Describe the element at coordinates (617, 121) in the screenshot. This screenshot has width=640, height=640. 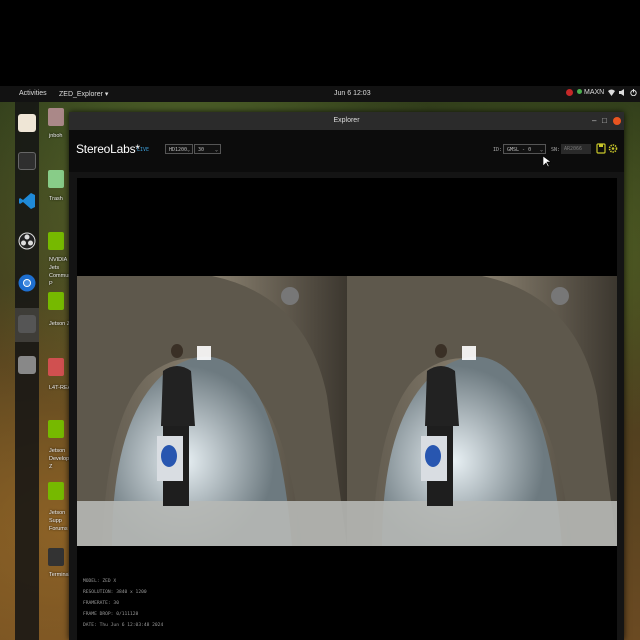
I see `close-button` at that location.